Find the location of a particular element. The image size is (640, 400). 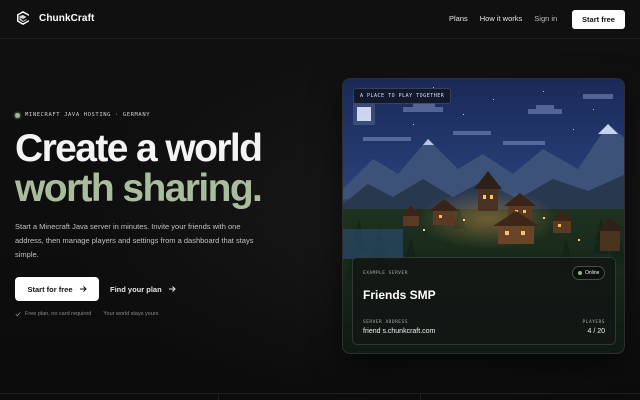

panel-label: EXAMPLE SERVER is located at coordinates (385, 273).